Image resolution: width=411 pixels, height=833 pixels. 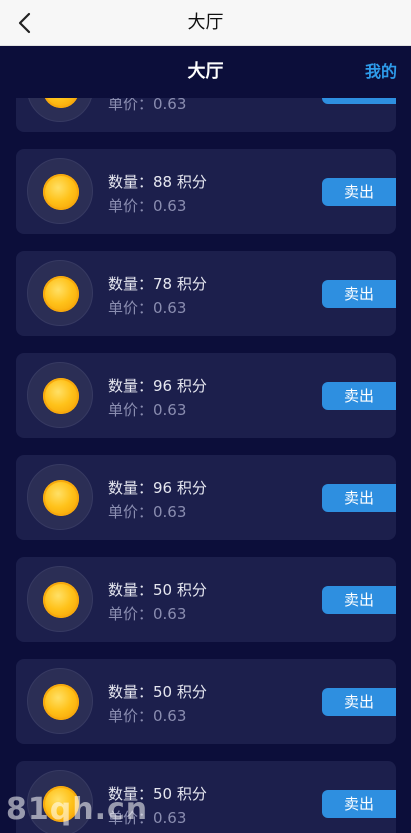 I want to click on page-header: 大厅 我的, so click(x=205, y=72).